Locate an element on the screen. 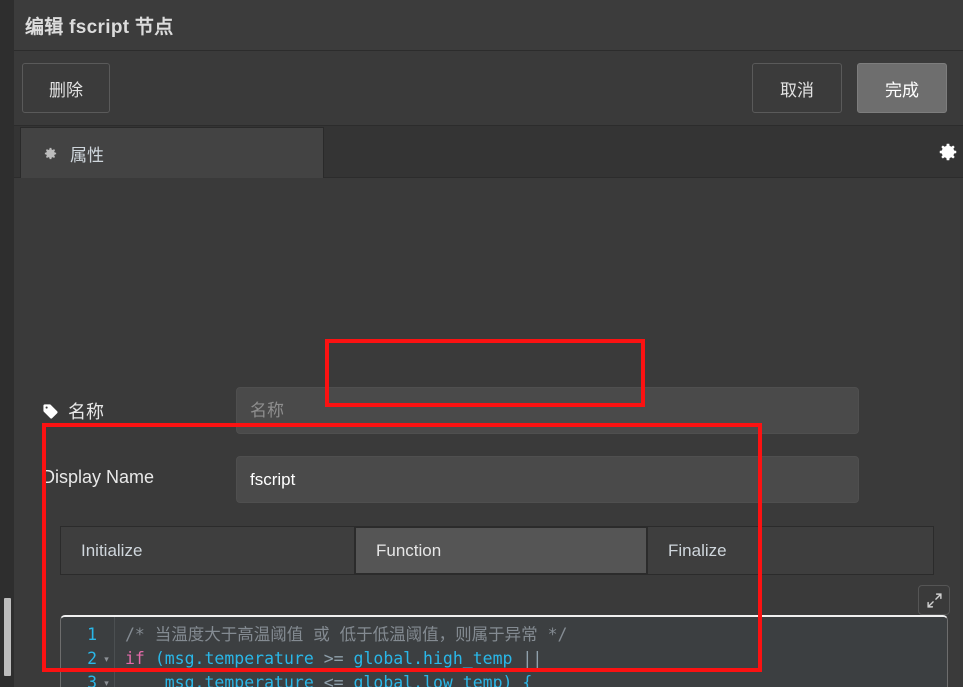  tag-icon is located at coordinates (50, 411).